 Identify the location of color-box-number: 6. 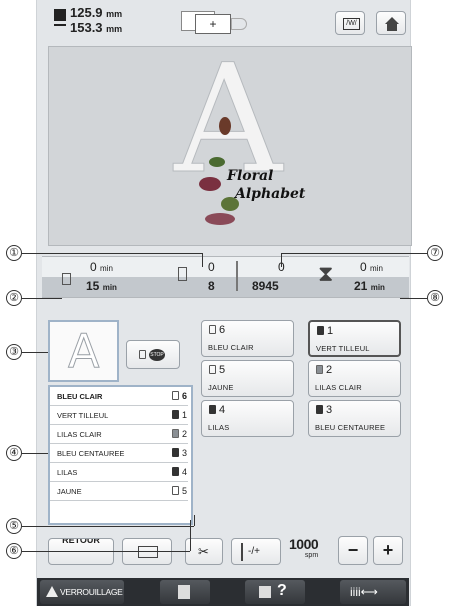
(222, 330).